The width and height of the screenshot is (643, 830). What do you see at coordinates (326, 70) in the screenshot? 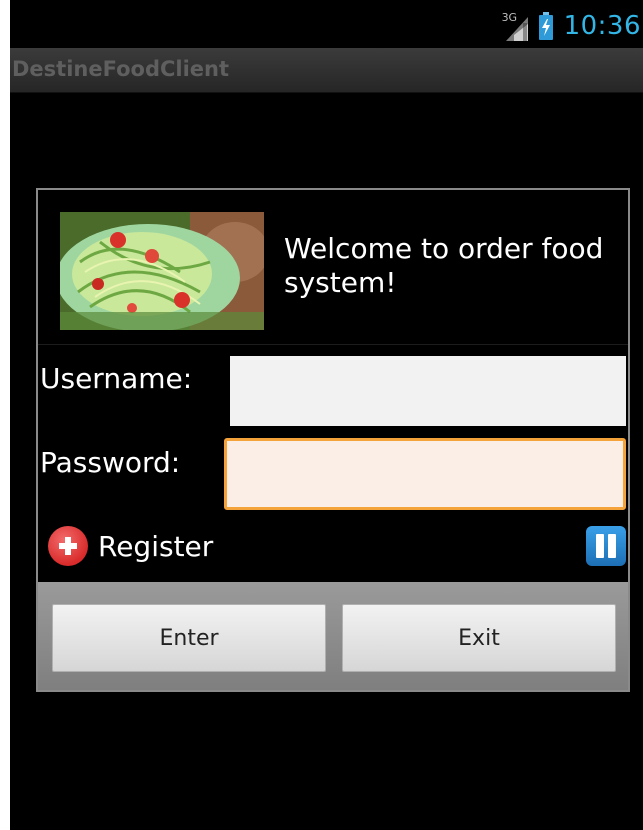
I see `action-bar: DestineFoodClient` at bounding box center [326, 70].